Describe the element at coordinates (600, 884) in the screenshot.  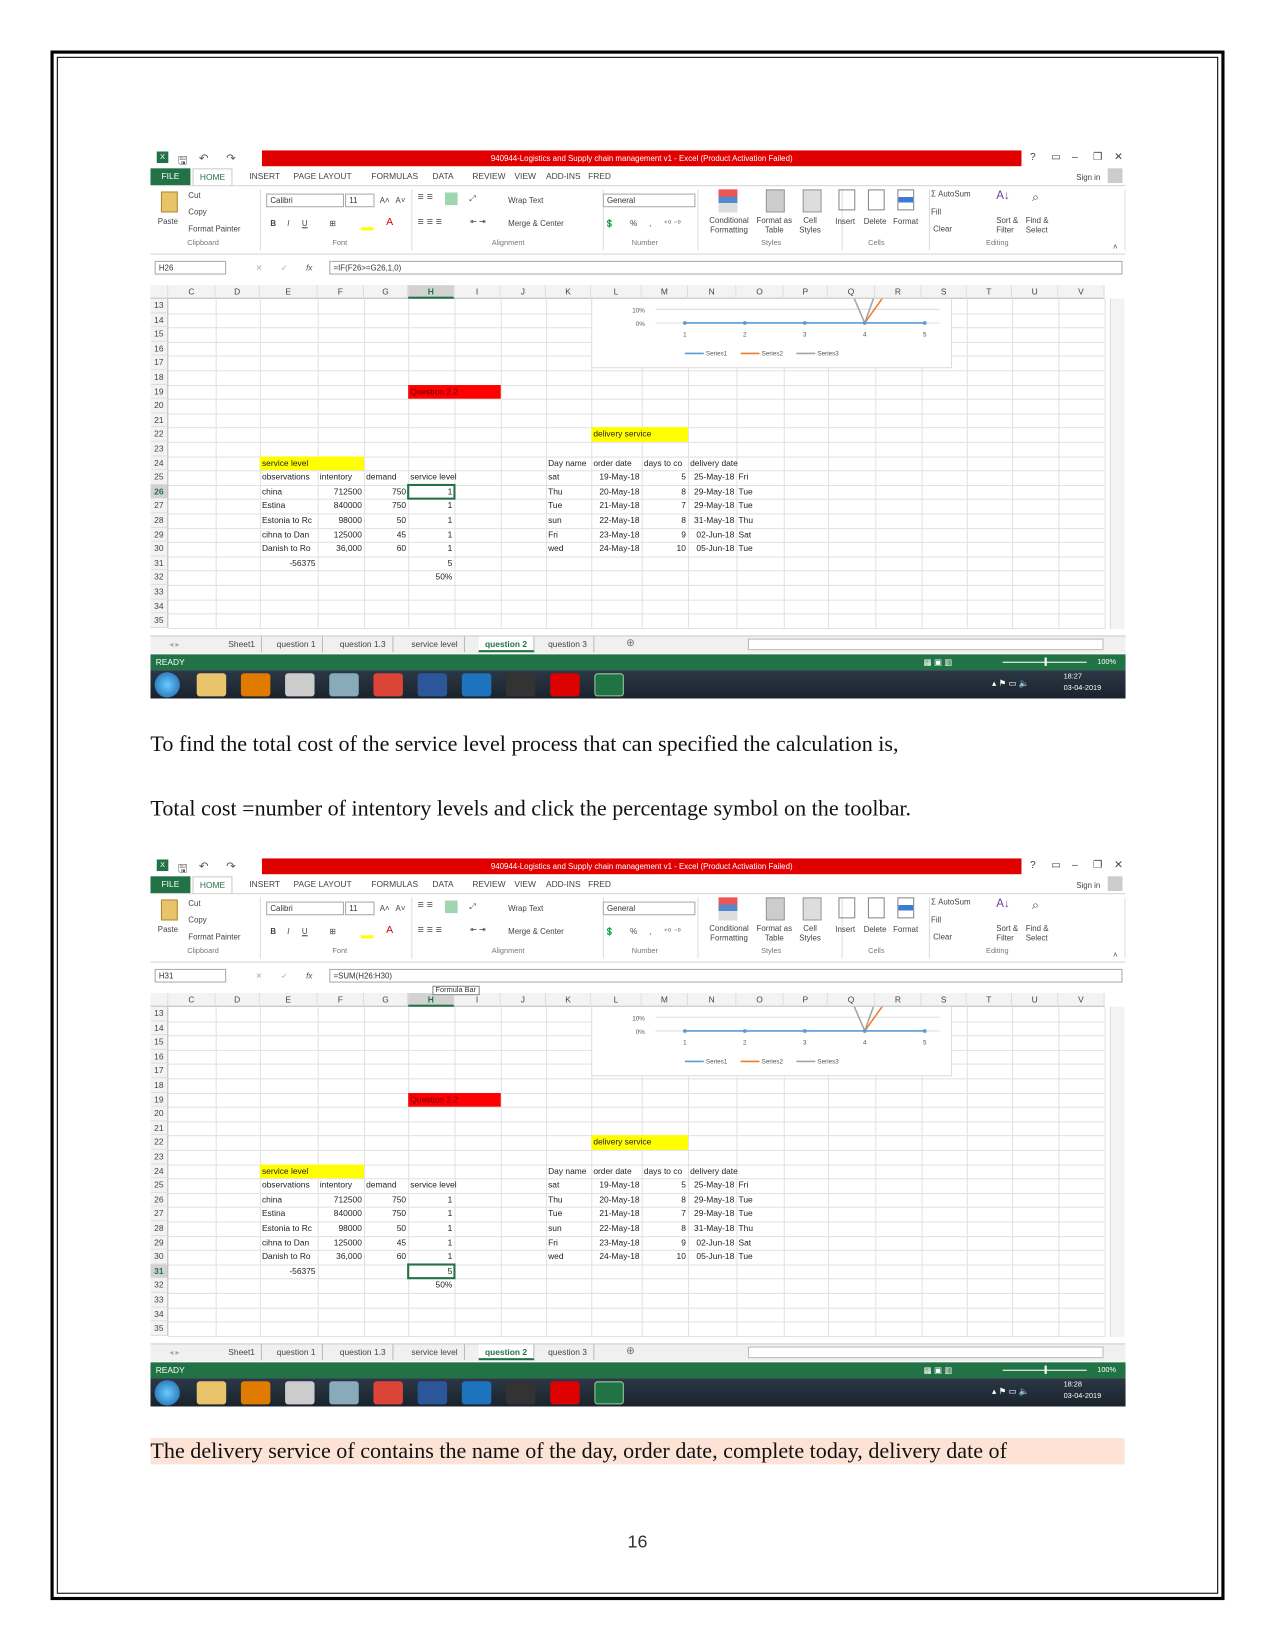
I see `ribbon-tab-fred: FRED` at that location.